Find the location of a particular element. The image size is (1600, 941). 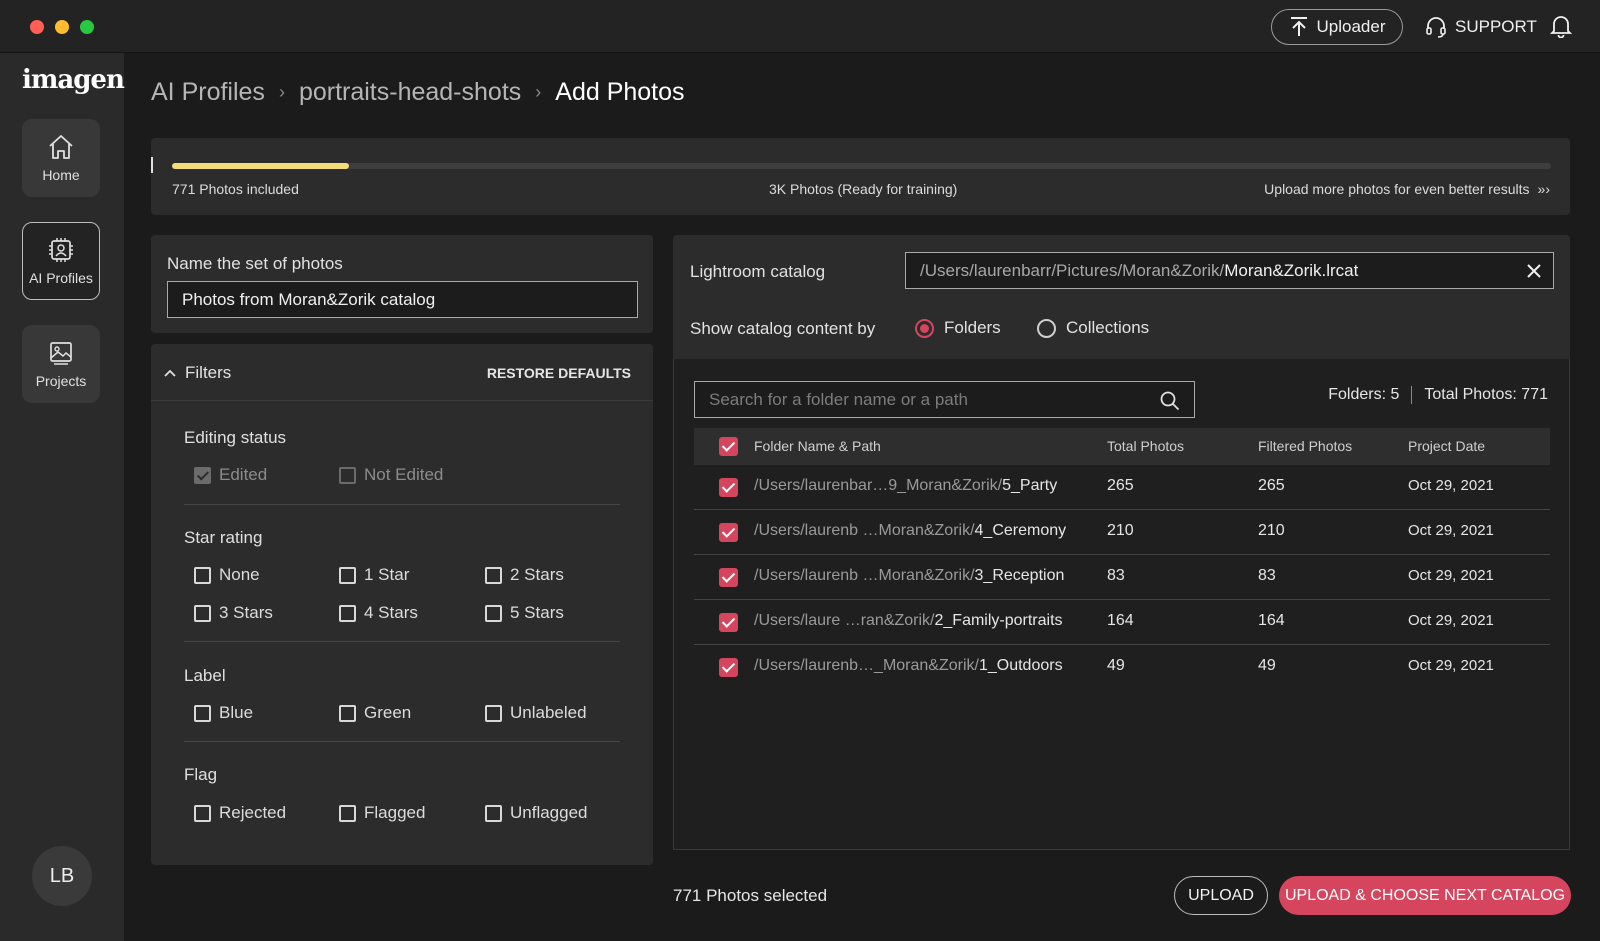

upload-choose-next-catalog-button: UPLOAD & CHOOSE NEXT CATALOG is located at coordinates (1425, 895).